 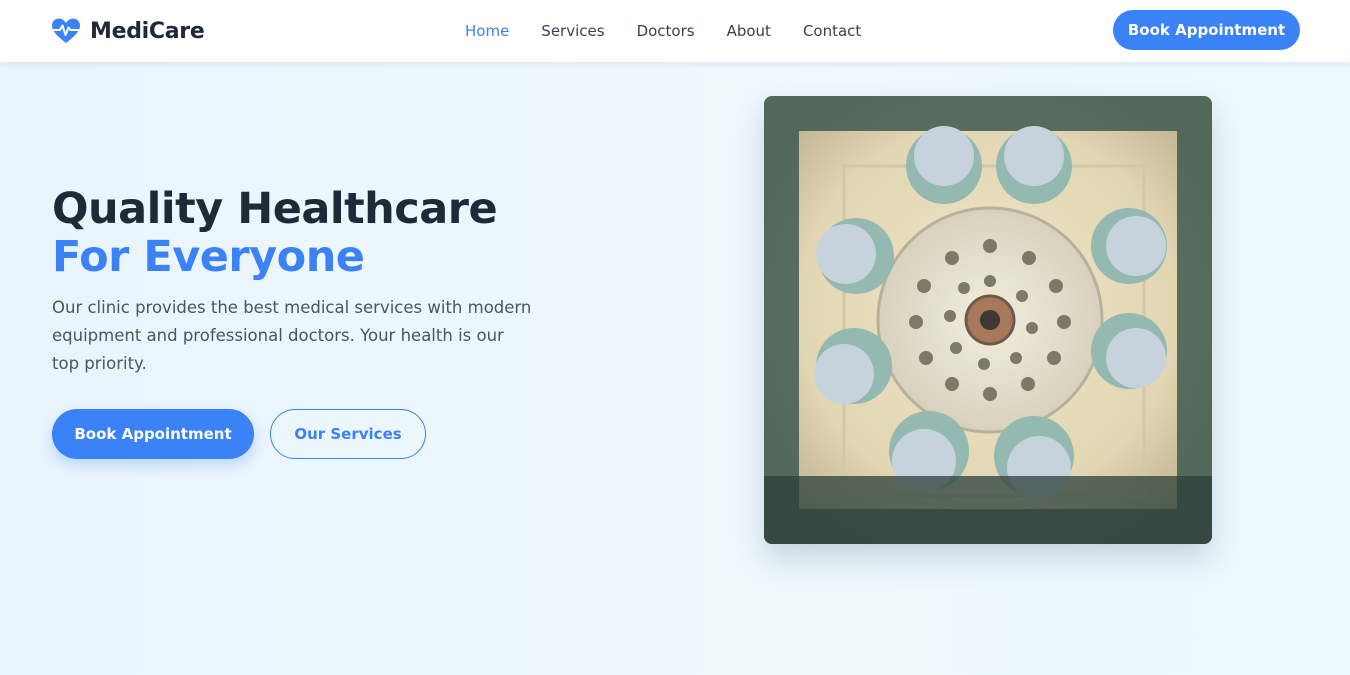 I want to click on hero-book-appointment-button: Book Appointment, so click(x=153, y=434).